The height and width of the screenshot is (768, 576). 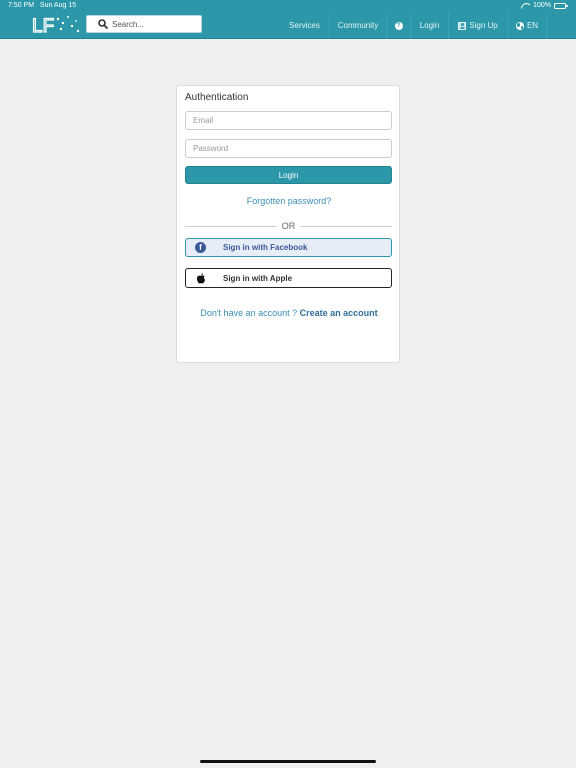 I want to click on no-account-text: Don't have an account ?, so click(x=249, y=313).